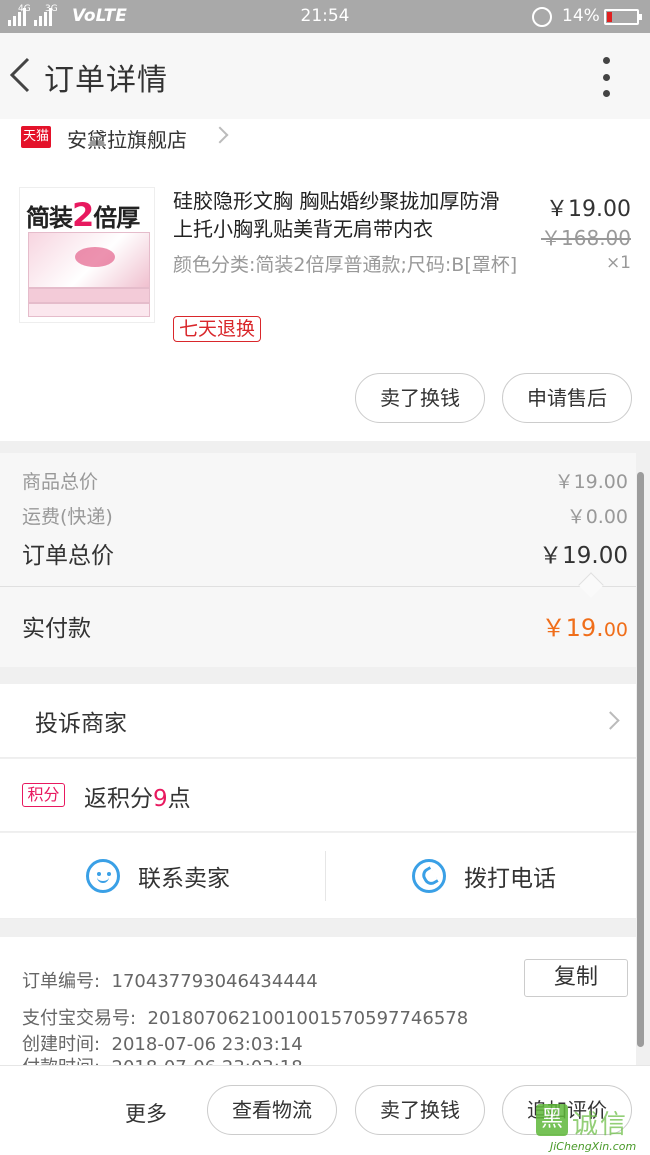 The width and height of the screenshot is (650, 1155). Describe the element at coordinates (325, 625) in the screenshot. I see `paid-row: 实付款 ￥19.00` at that location.